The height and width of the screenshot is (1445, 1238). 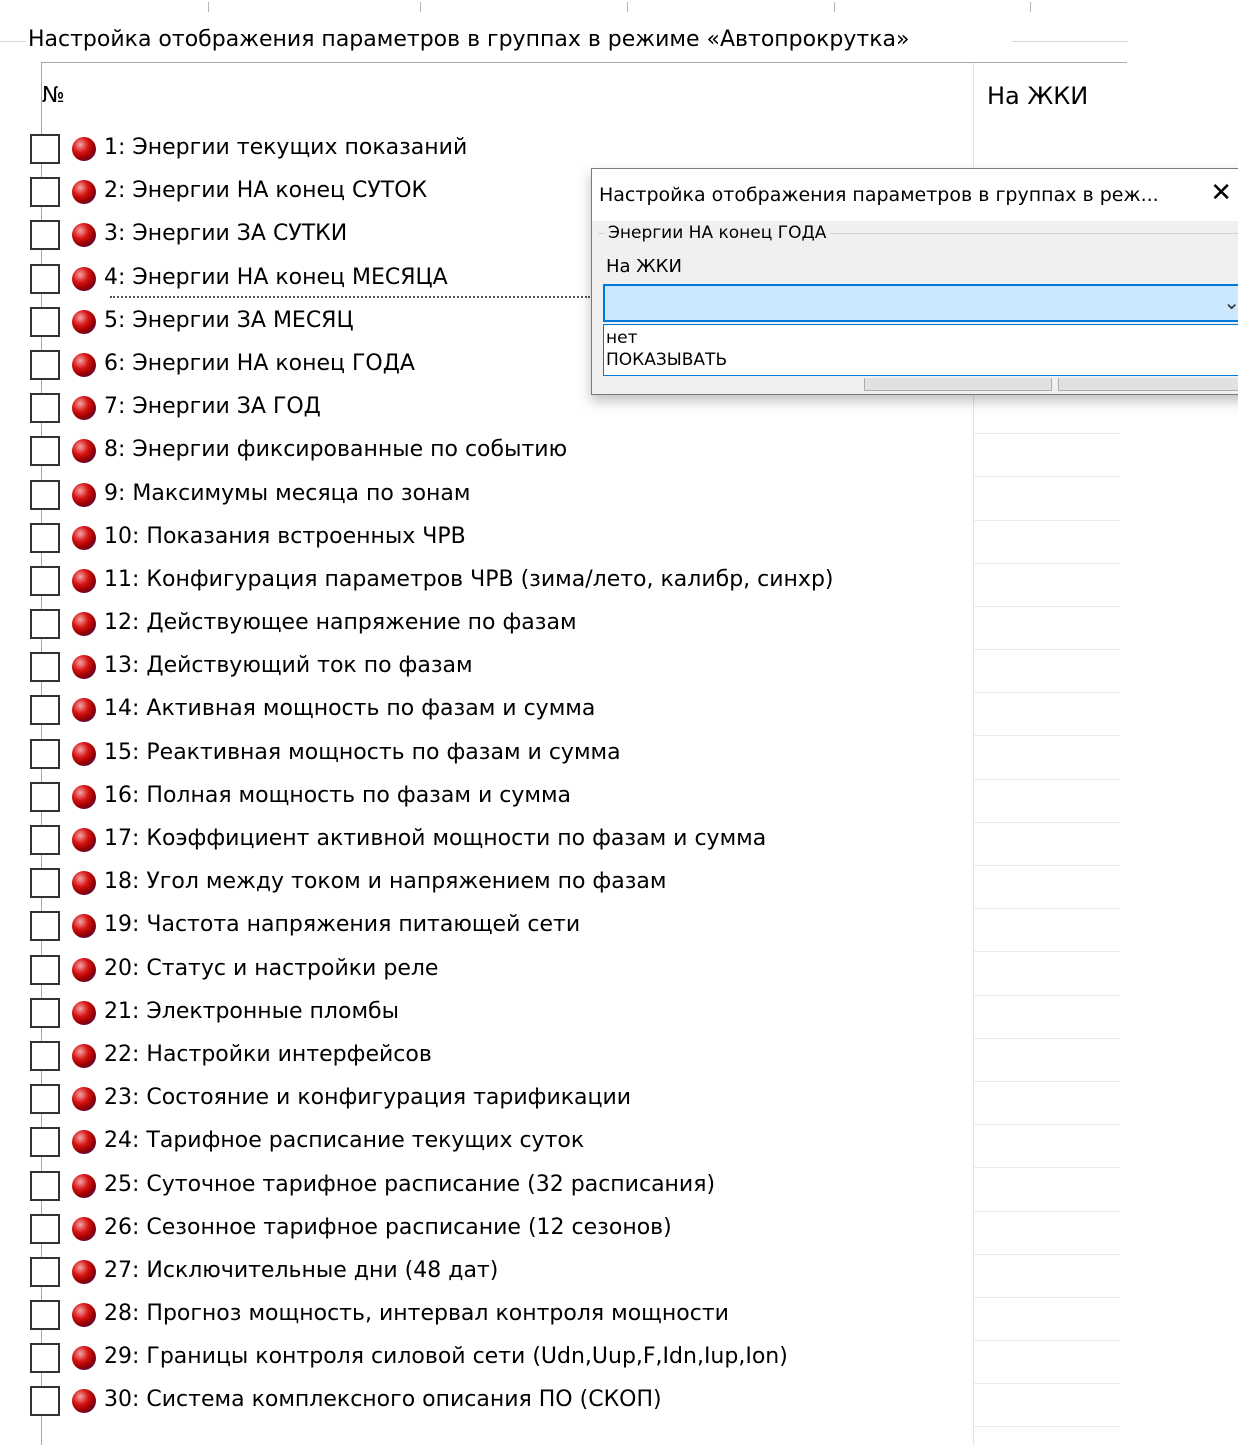 I want to click on row-label: 3: Энергии ЗА СУТКИ, so click(x=226, y=234).